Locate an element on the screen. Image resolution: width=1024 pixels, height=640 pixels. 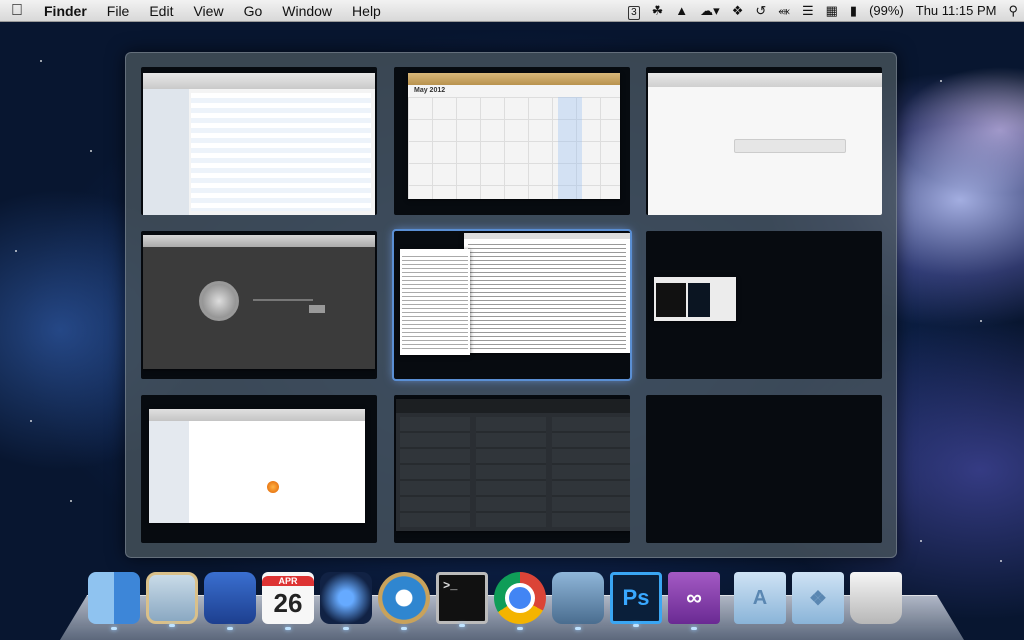
applications-folder-icon: A is located at coordinates (760, 598).